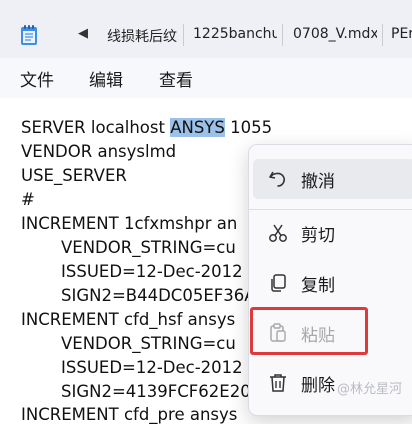 Image resolution: width=412 pixels, height=424 pixels. I want to click on editor-line: #, so click(28, 199).